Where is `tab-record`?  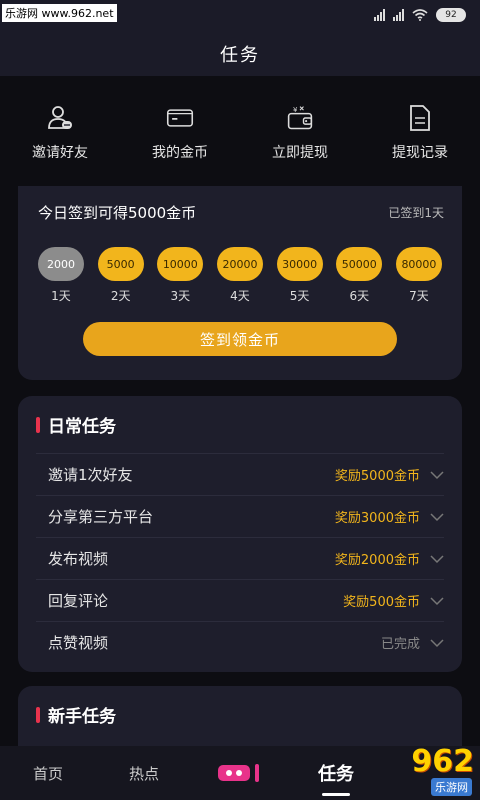 tab-record is located at coordinates (240, 773).